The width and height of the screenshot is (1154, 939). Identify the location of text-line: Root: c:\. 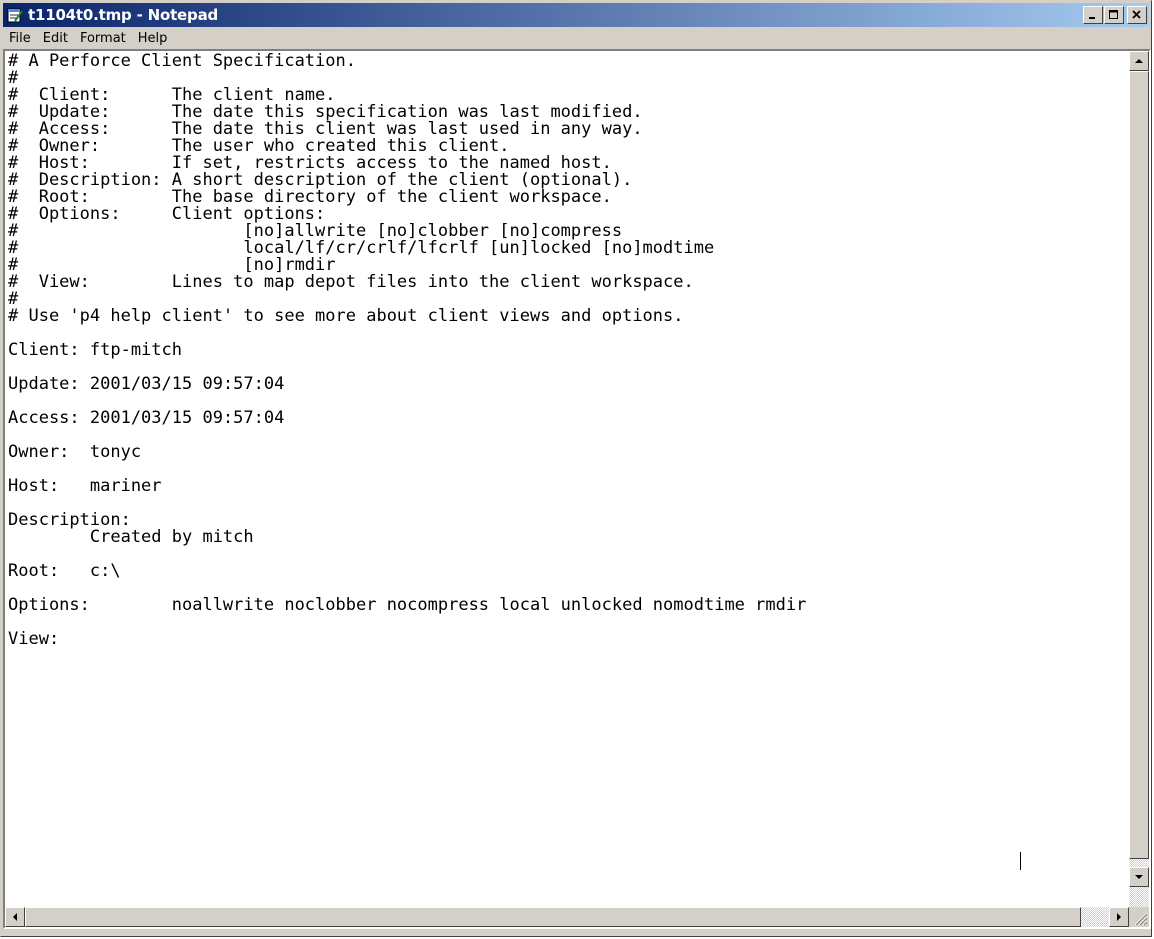
(64, 571).